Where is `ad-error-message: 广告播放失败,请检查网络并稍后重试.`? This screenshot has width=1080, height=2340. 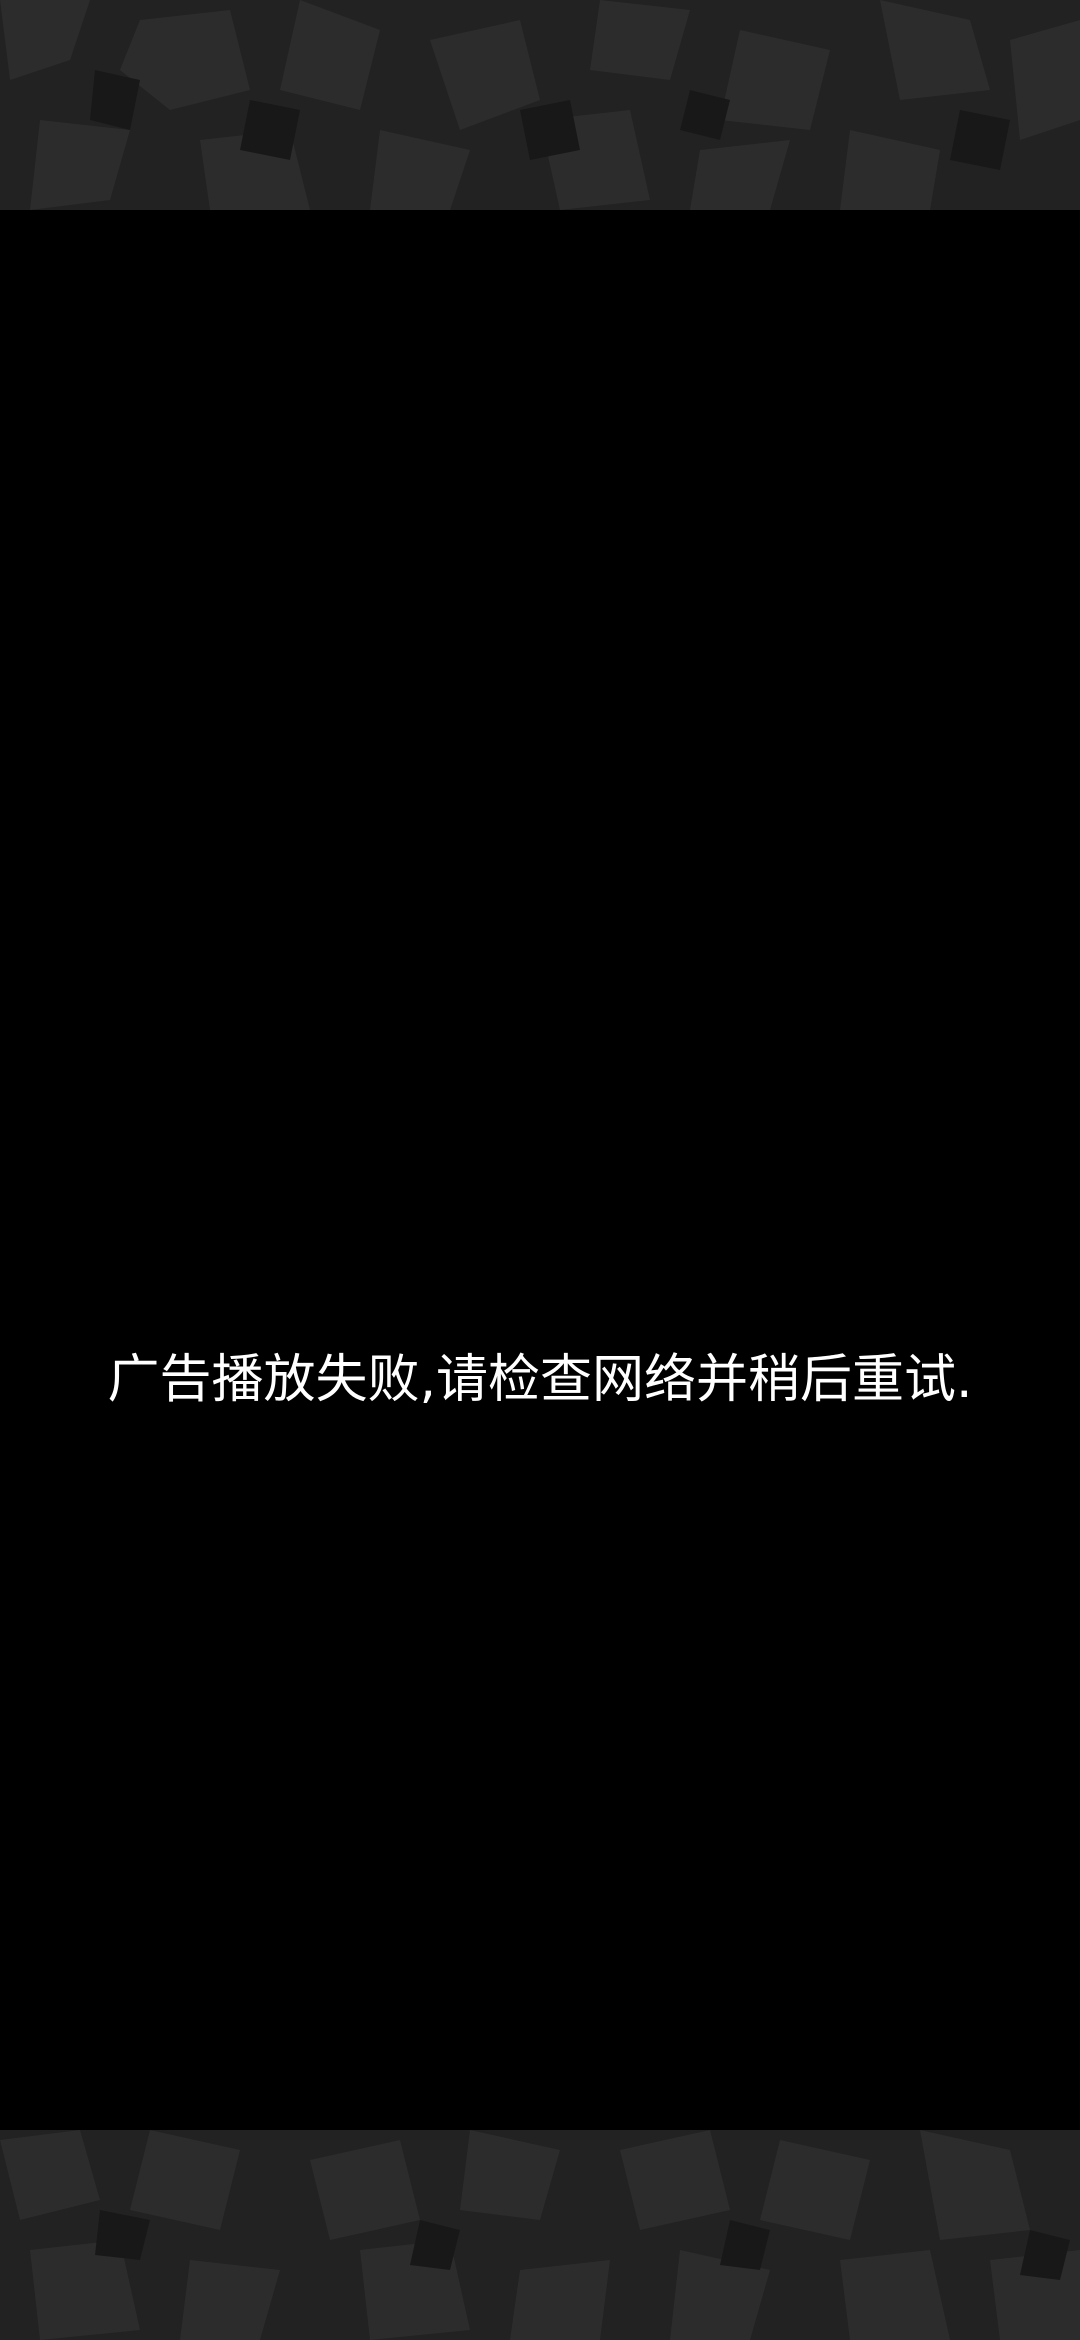 ad-error-message: 广告播放失败,请检查网络并稍后重试. is located at coordinates (540, 1380).